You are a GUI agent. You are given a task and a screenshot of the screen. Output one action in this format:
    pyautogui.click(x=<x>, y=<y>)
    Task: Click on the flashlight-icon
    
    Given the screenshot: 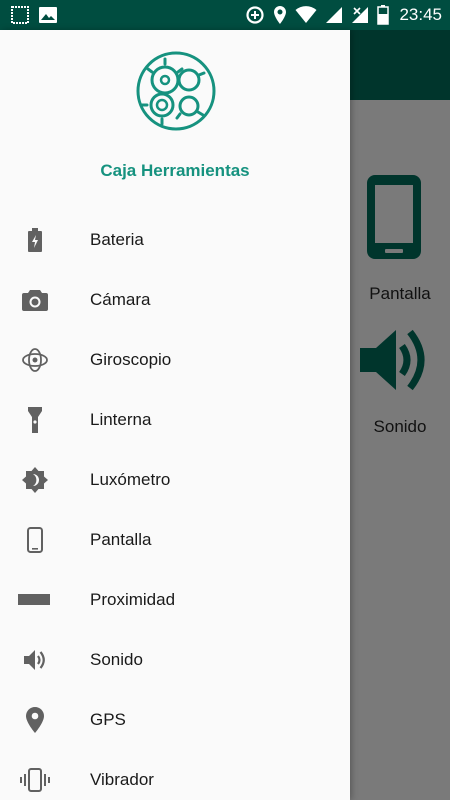 What is the action you would take?
    pyautogui.click(x=35, y=420)
    